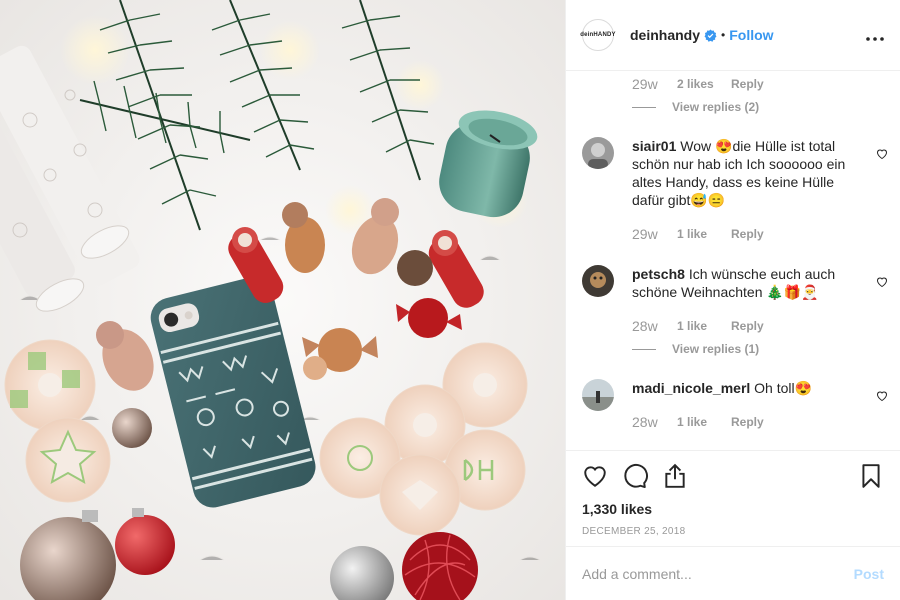 This screenshot has width=900, height=600. I want to click on comment-icon, so click(635, 476).